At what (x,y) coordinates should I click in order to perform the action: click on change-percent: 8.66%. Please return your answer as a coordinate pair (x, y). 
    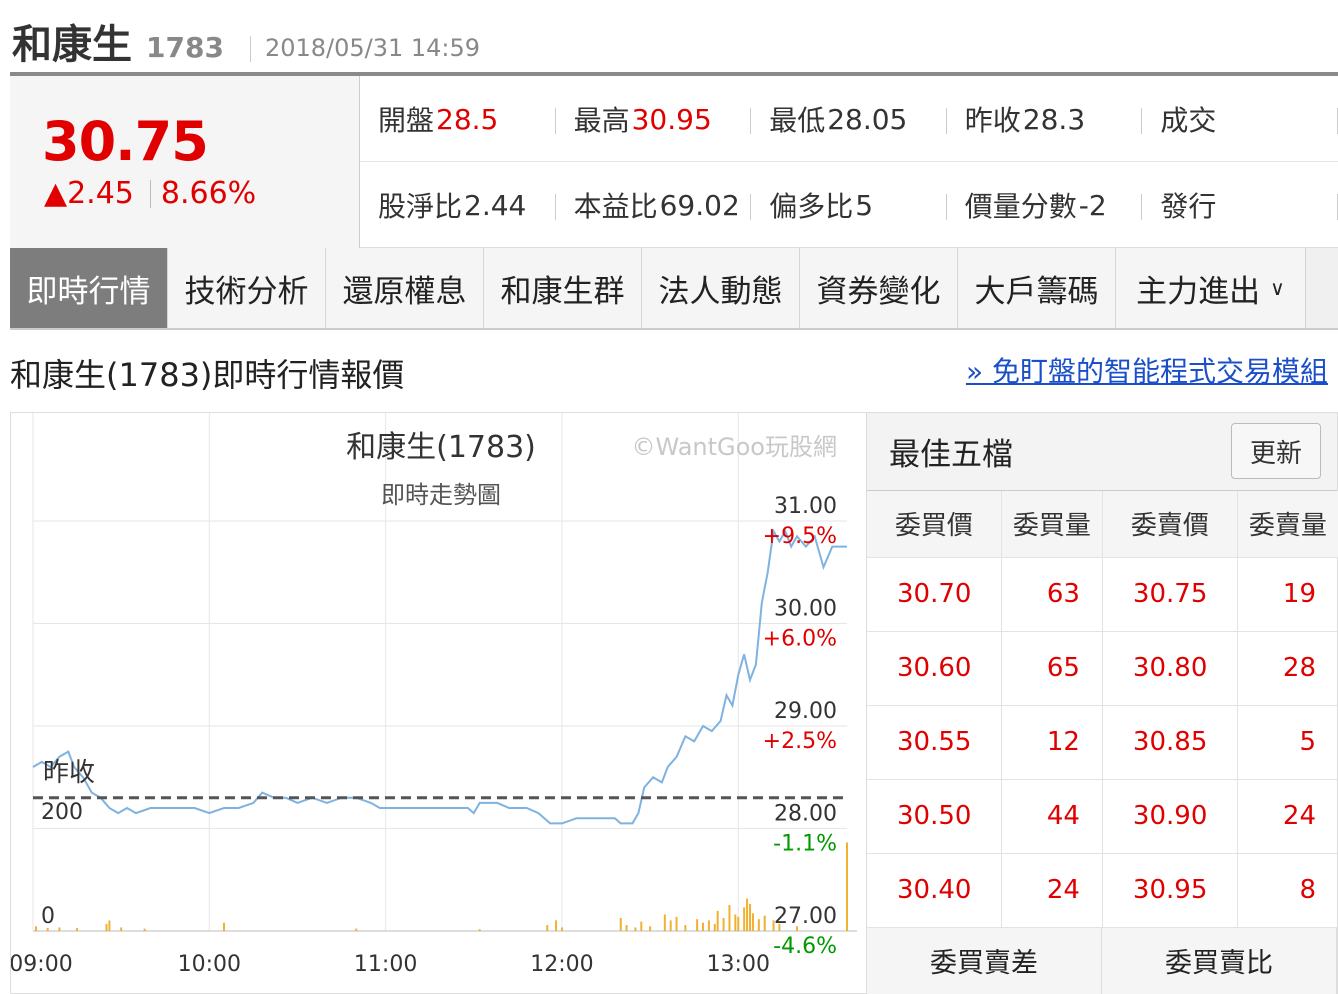
    Looking at the image, I should click on (208, 193).